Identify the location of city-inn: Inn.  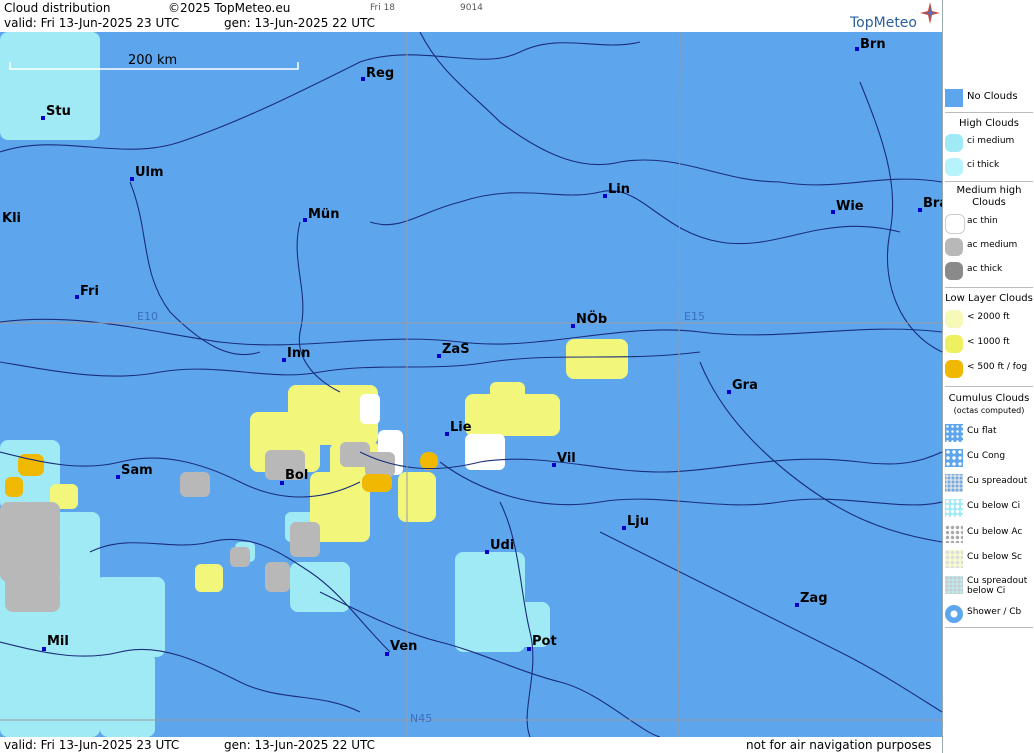
(296, 354).